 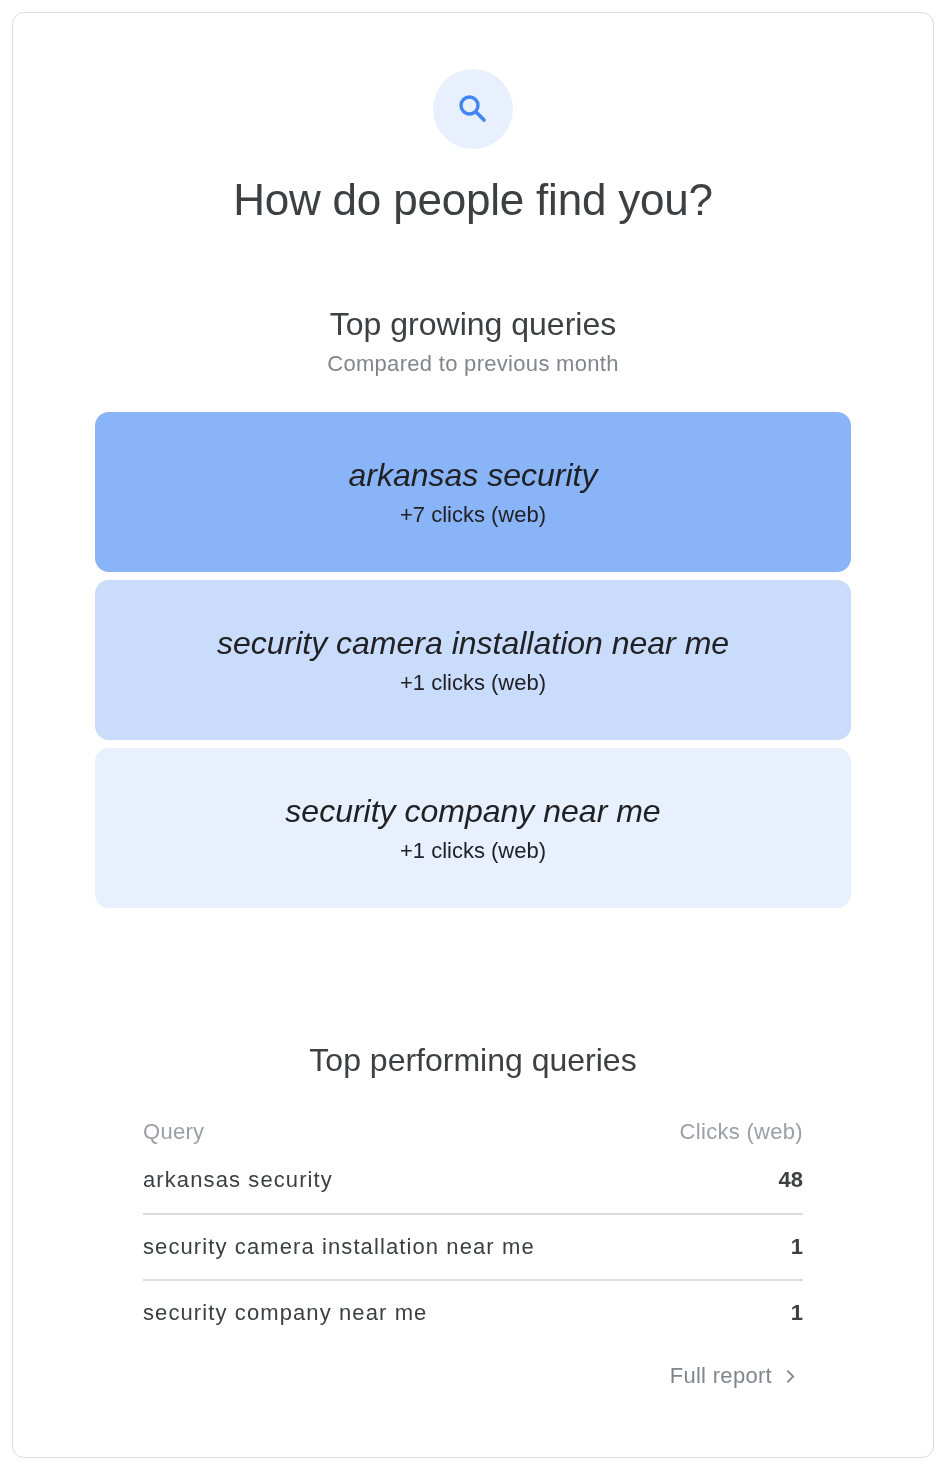 What do you see at coordinates (238, 1180) in the screenshot?
I see `table-cell: arkansas security` at bounding box center [238, 1180].